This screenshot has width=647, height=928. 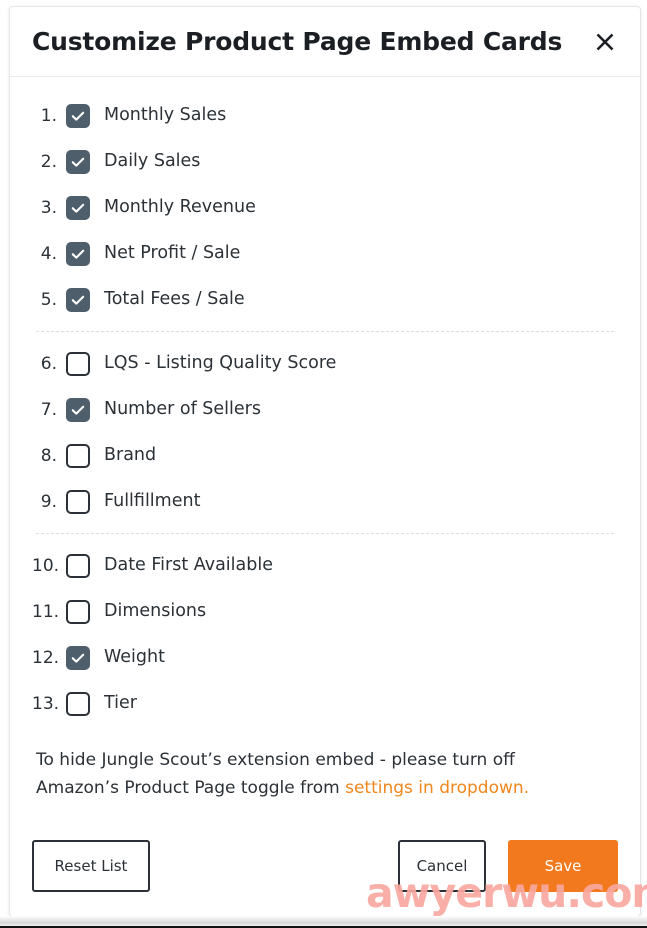 I want to click on cancel-button: Cancel, so click(x=442, y=866).